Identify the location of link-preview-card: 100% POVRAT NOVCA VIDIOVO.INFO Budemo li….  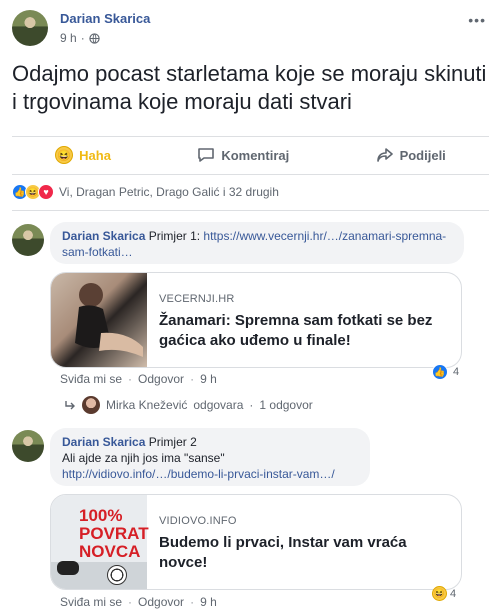
(256, 542).